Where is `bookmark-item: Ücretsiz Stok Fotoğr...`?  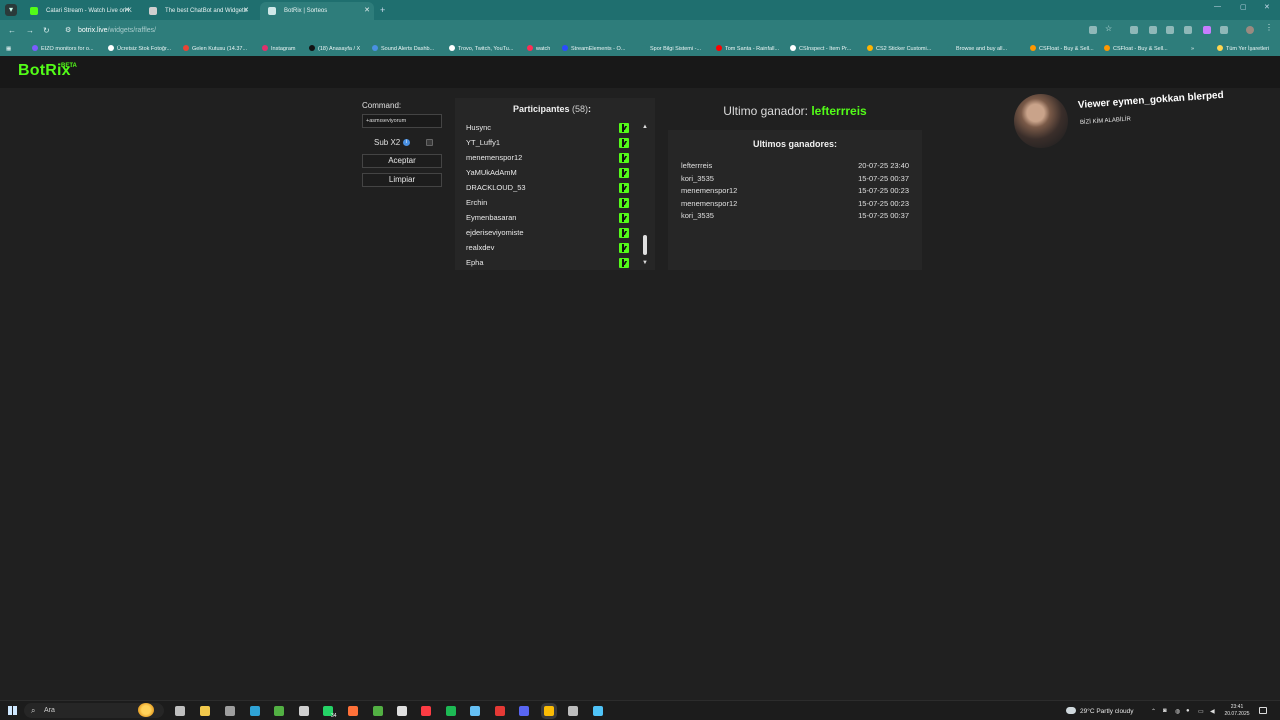
bookmark-item: Ücretsiz Stok Fotoğr... is located at coordinates (139, 49).